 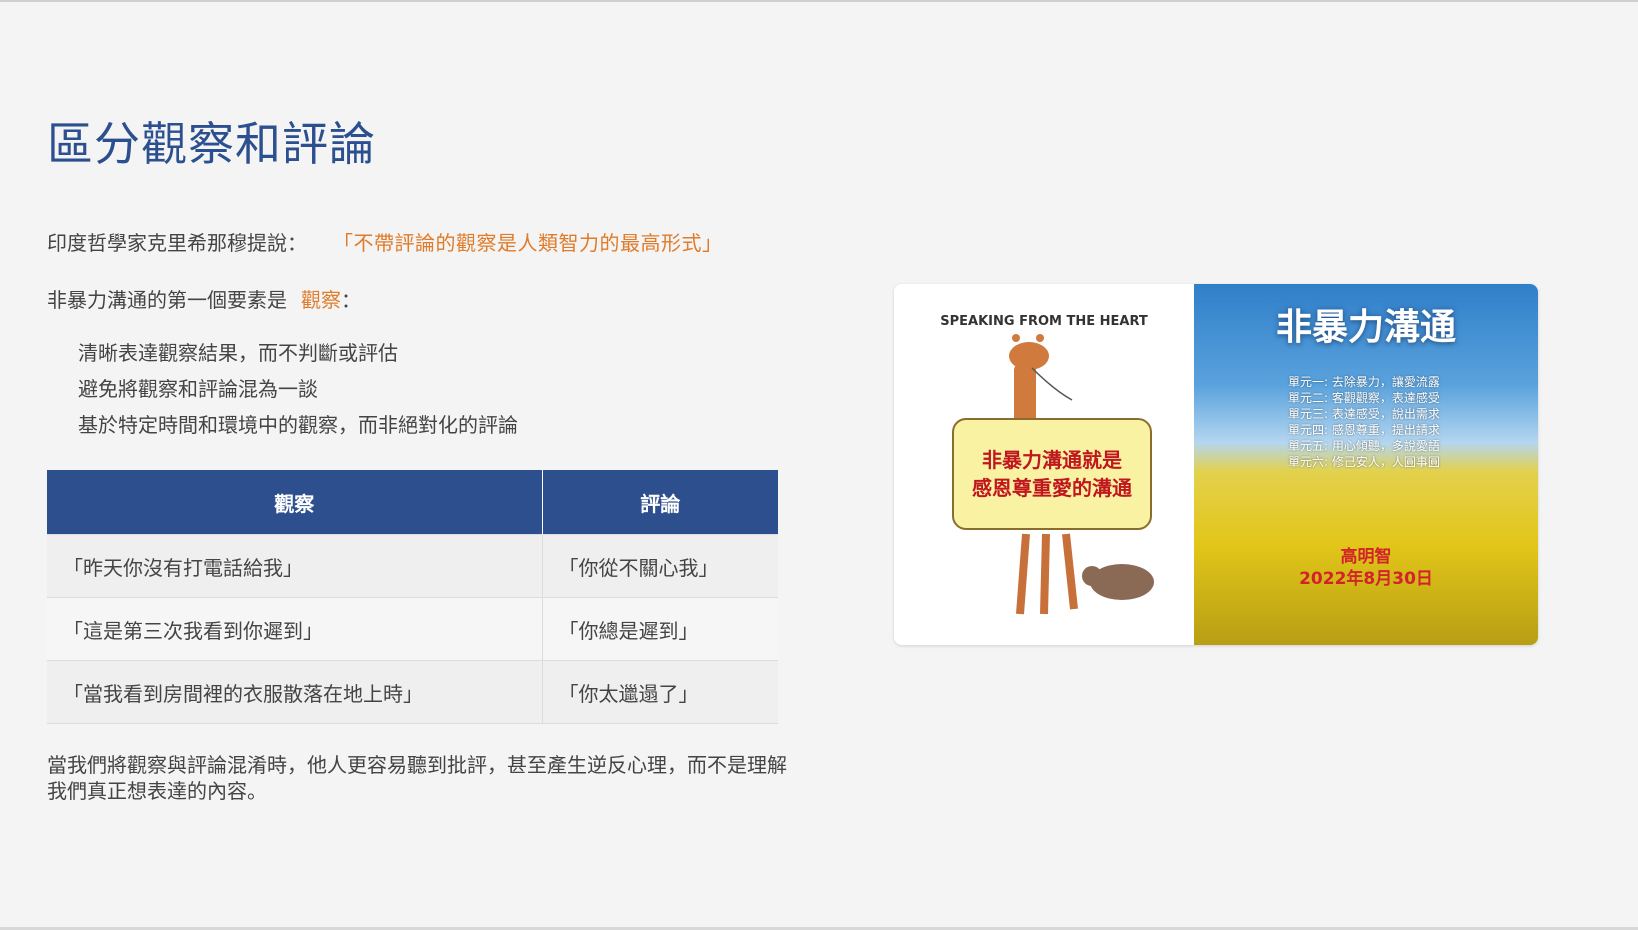 What do you see at coordinates (660, 502) in the screenshot?
I see `header-evaluation: 評論` at bounding box center [660, 502].